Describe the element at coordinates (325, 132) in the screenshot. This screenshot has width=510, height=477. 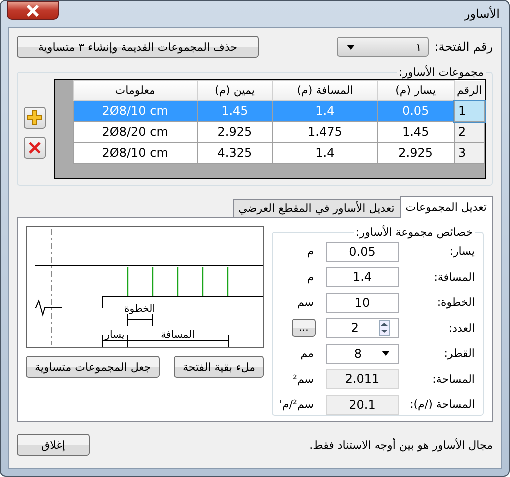
I see `table-cell: 1.475` at that location.